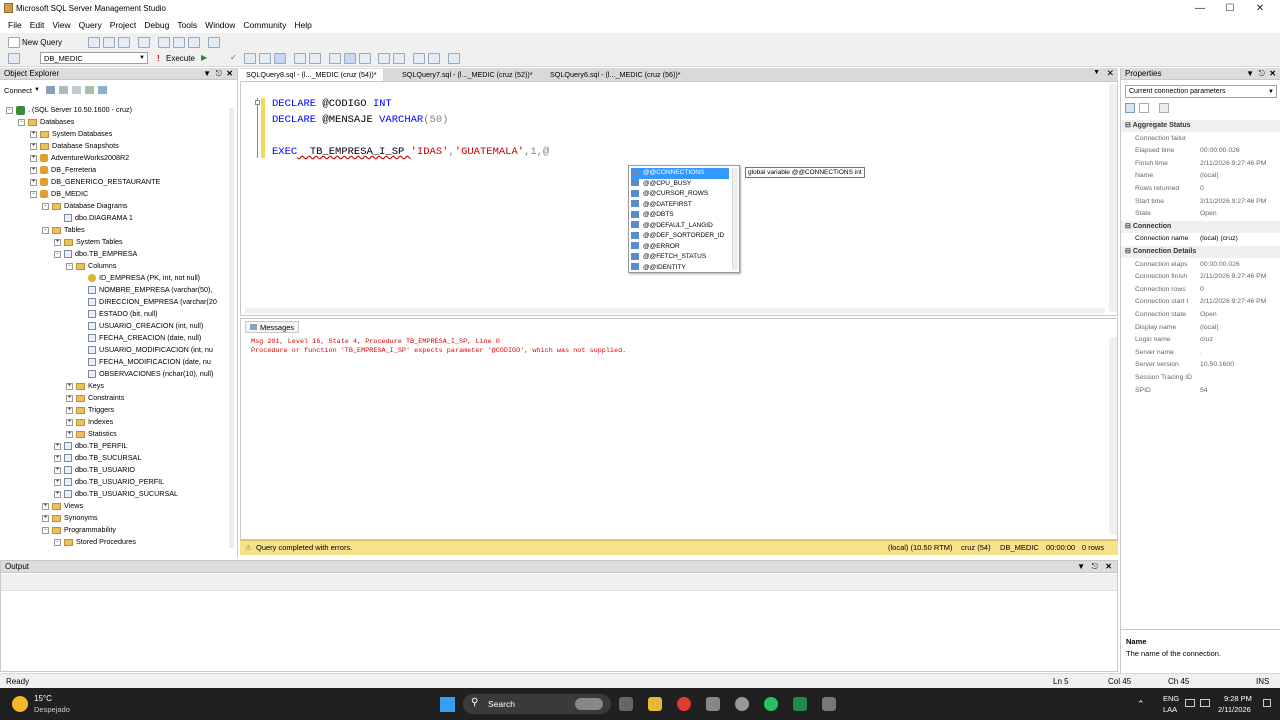  What do you see at coordinates (265, 58) in the screenshot?
I see `query-designer-icon` at bounding box center [265, 58].